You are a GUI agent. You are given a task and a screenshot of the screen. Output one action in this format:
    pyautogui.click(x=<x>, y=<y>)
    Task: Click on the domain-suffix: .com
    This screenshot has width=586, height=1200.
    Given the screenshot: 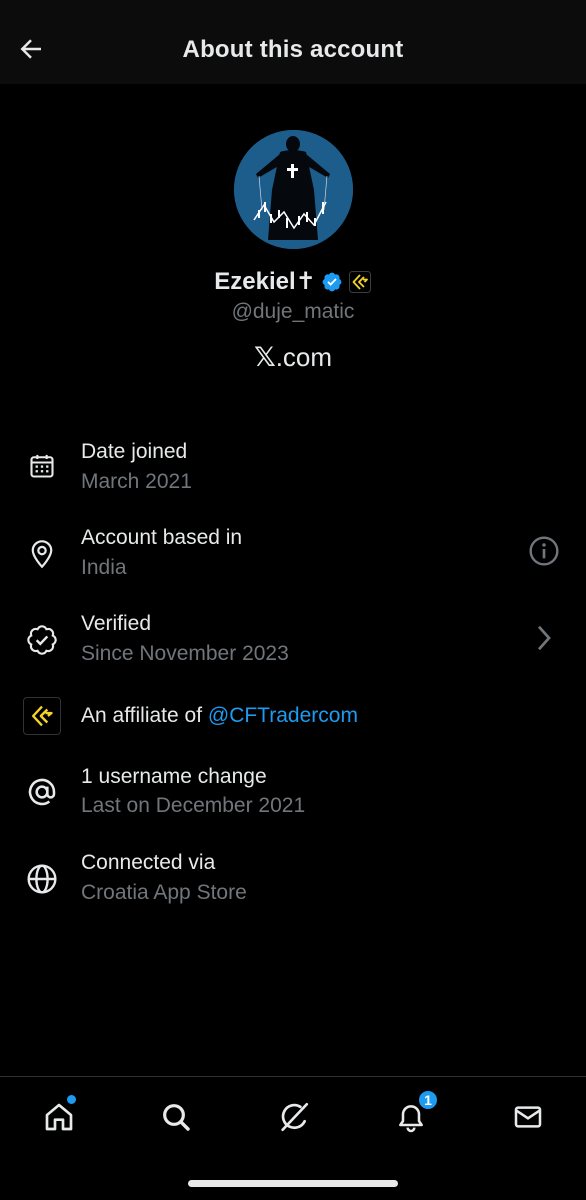 What is the action you would take?
    pyautogui.click(x=304, y=357)
    